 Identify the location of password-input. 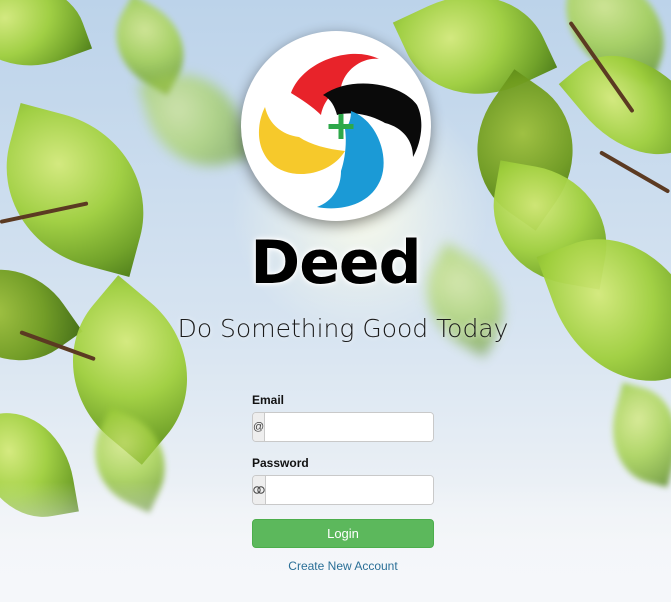
(349, 490).